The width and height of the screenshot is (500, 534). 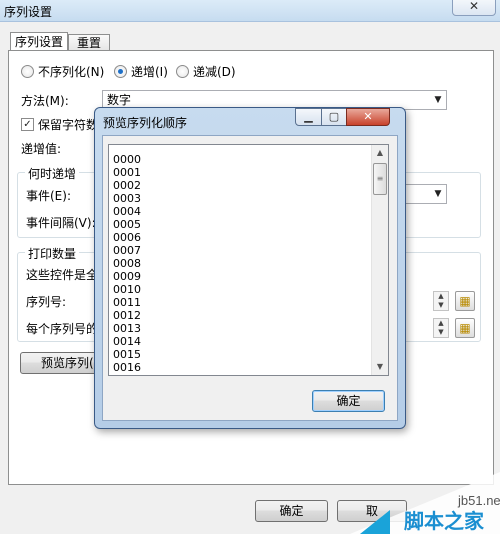 I want to click on preview-close-button: ✕, so click(x=368, y=117).